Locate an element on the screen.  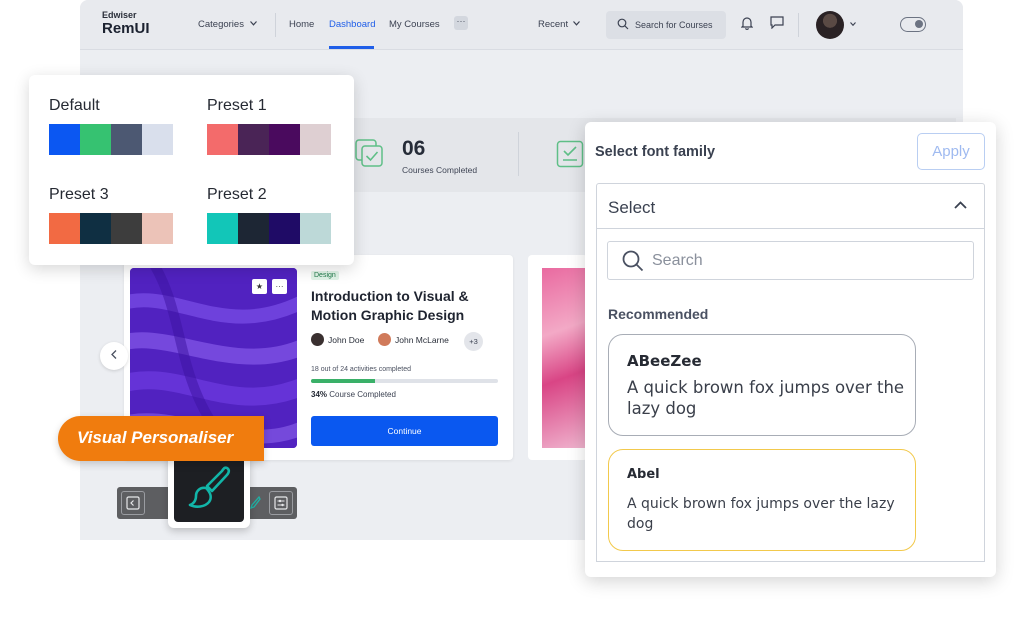
brush-tile-inner is located at coordinates (209, 488).